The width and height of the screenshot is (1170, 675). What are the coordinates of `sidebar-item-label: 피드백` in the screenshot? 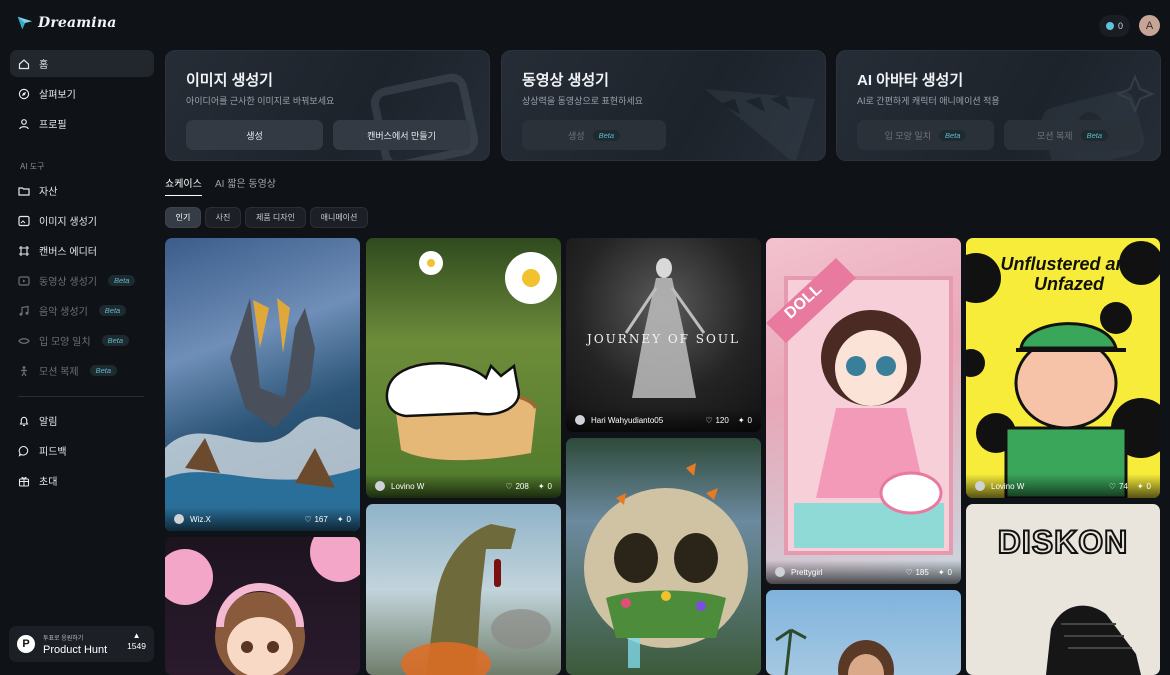 It's located at (53, 452).